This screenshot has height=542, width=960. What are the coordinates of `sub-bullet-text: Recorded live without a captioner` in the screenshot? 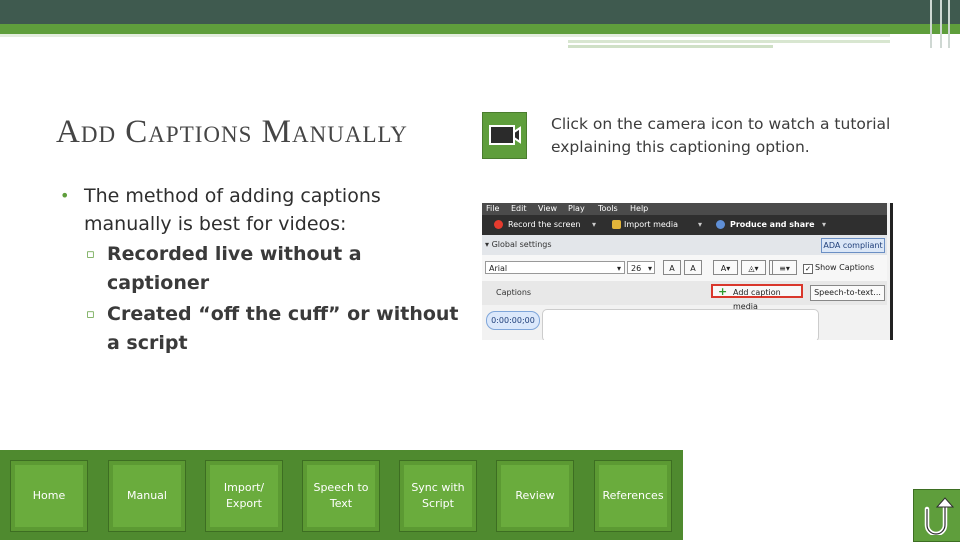 It's located at (234, 268).